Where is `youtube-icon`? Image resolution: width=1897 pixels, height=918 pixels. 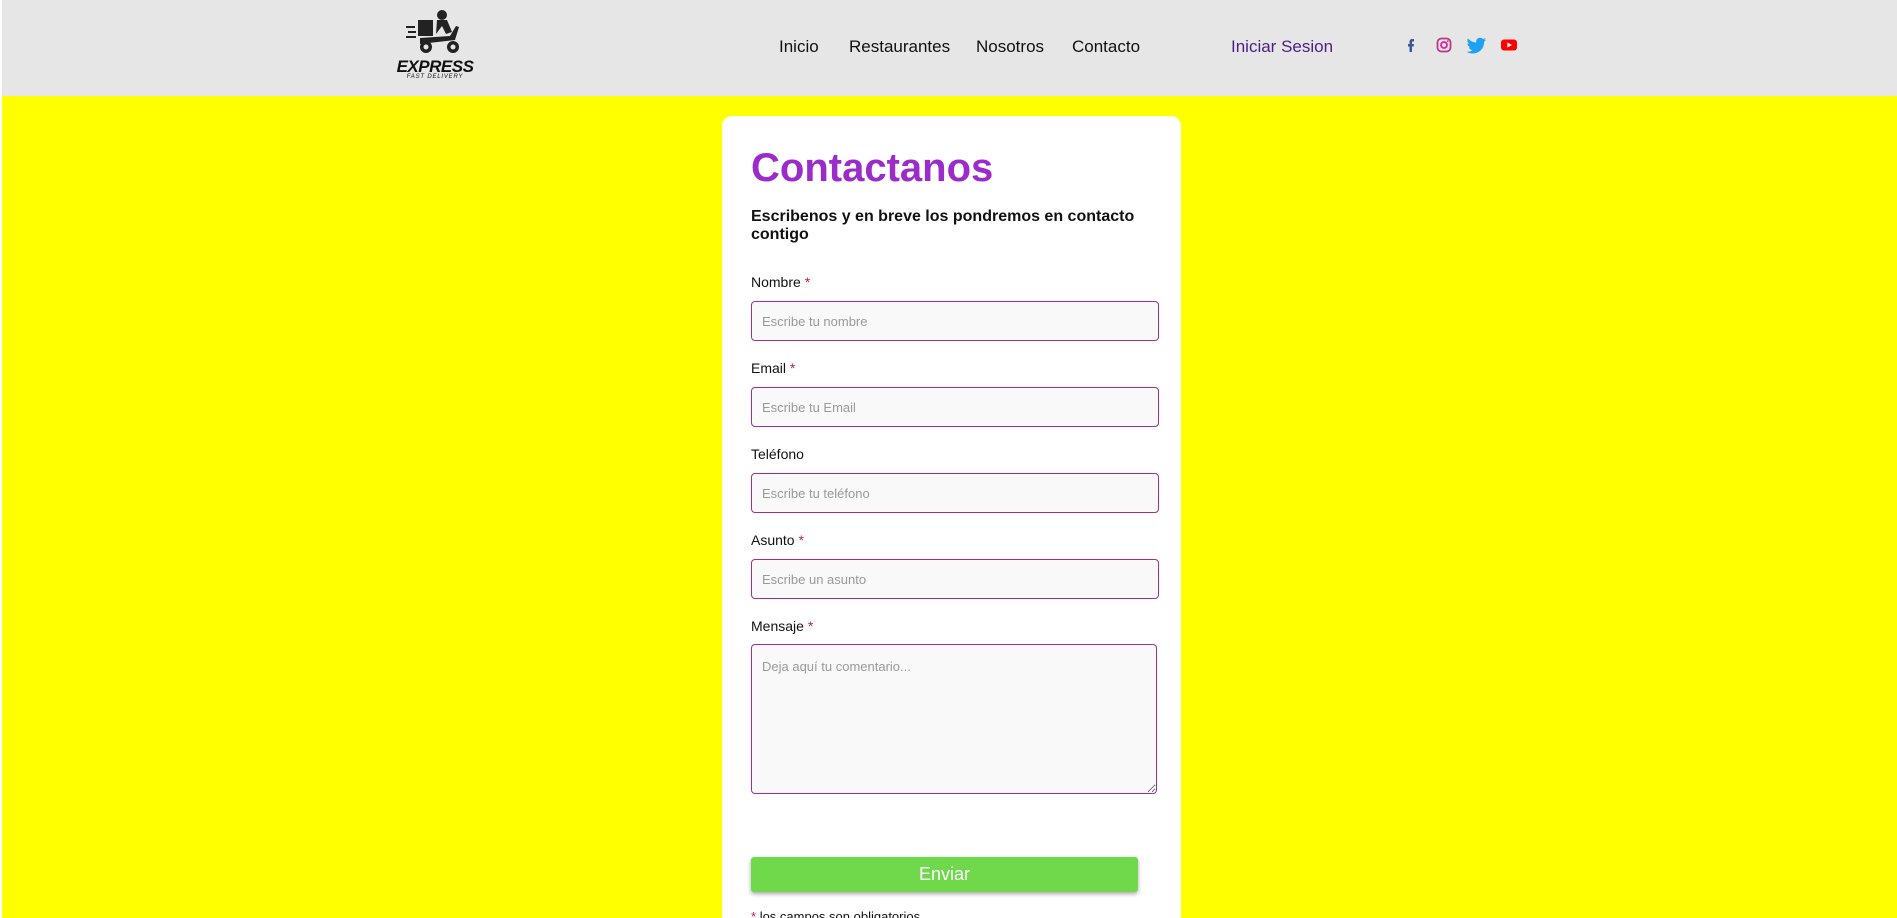
youtube-icon is located at coordinates (1509, 45).